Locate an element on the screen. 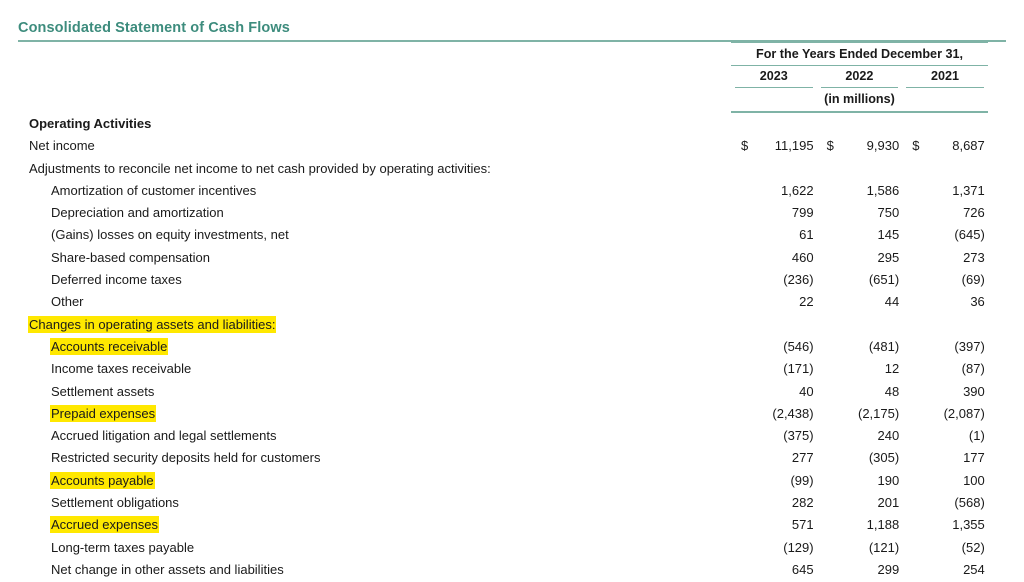 This screenshot has height=582, width=1024. row-label-cell: Amortization of customer incentives is located at coordinates (365, 190).